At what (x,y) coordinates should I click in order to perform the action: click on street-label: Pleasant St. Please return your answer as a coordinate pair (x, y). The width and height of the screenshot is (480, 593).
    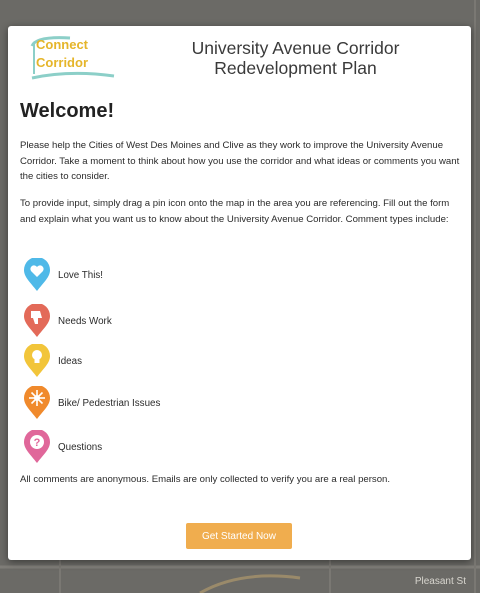
    Looking at the image, I should click on (440, 581).